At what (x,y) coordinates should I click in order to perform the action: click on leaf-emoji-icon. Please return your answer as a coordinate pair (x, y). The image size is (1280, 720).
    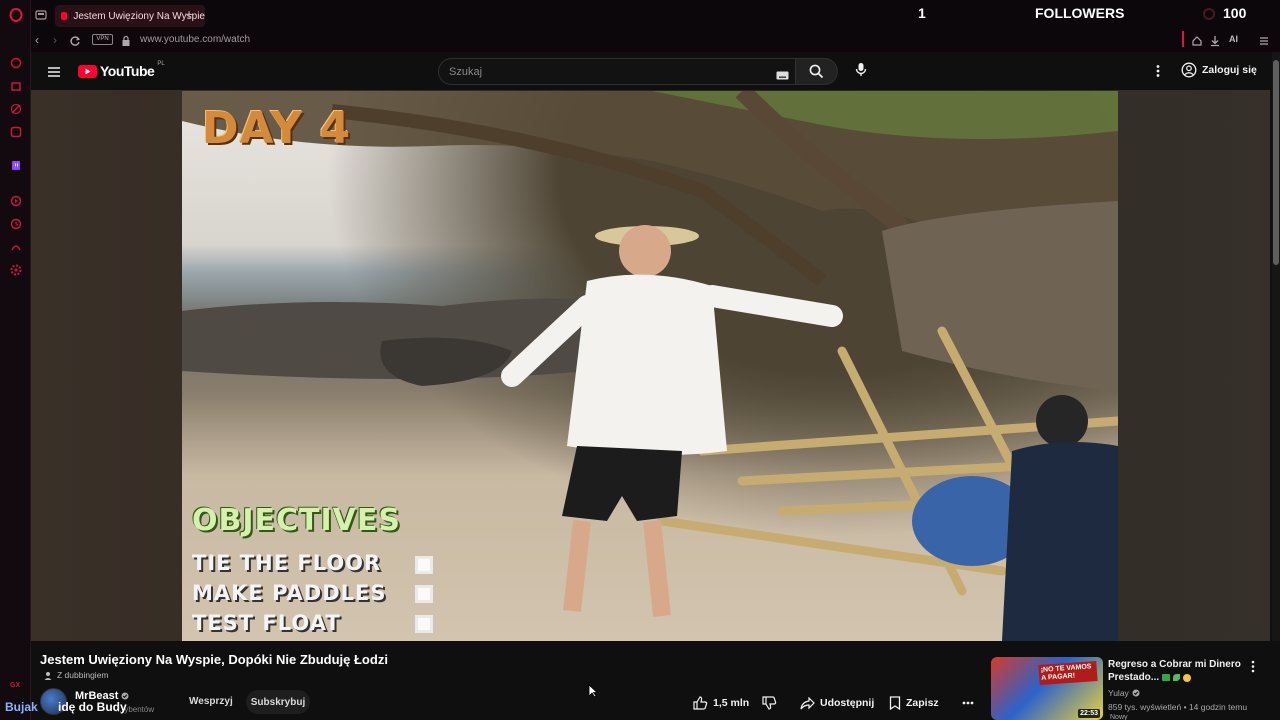
    Looking at the image, I should click on (1177, 677).